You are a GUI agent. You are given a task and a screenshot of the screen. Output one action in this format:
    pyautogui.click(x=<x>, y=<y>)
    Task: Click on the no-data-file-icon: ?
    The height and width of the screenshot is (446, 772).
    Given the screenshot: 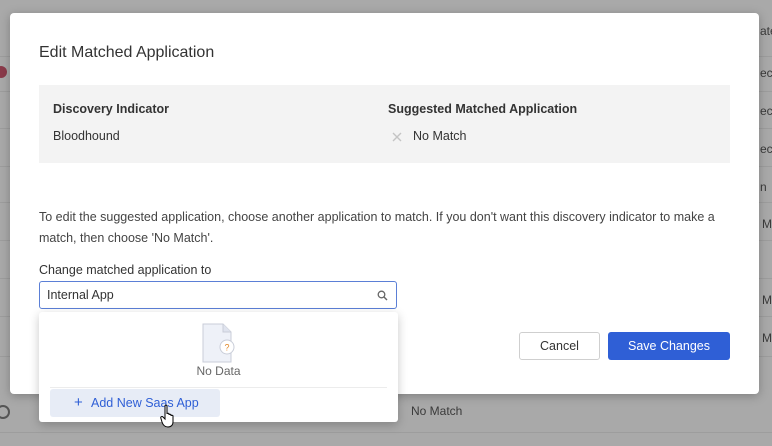 What is the action you would take?
    pyautogui.click(x=218, y=343)
    